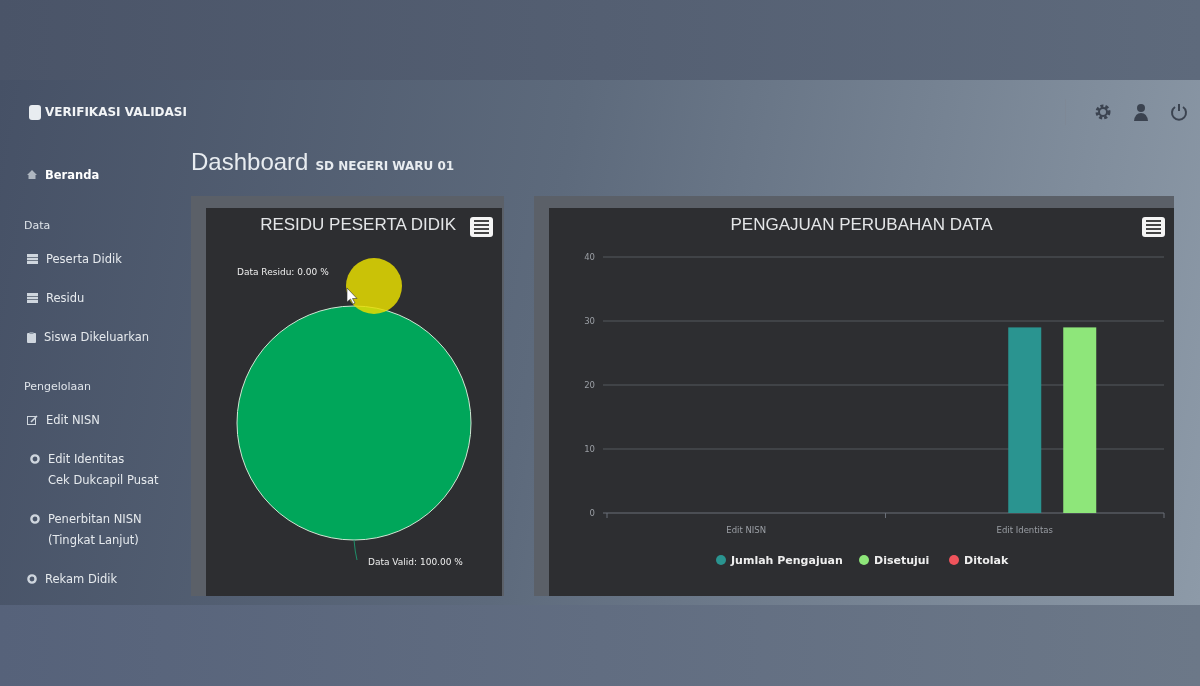  I want to click on legend-label: Ditolak, so click(986, 560).